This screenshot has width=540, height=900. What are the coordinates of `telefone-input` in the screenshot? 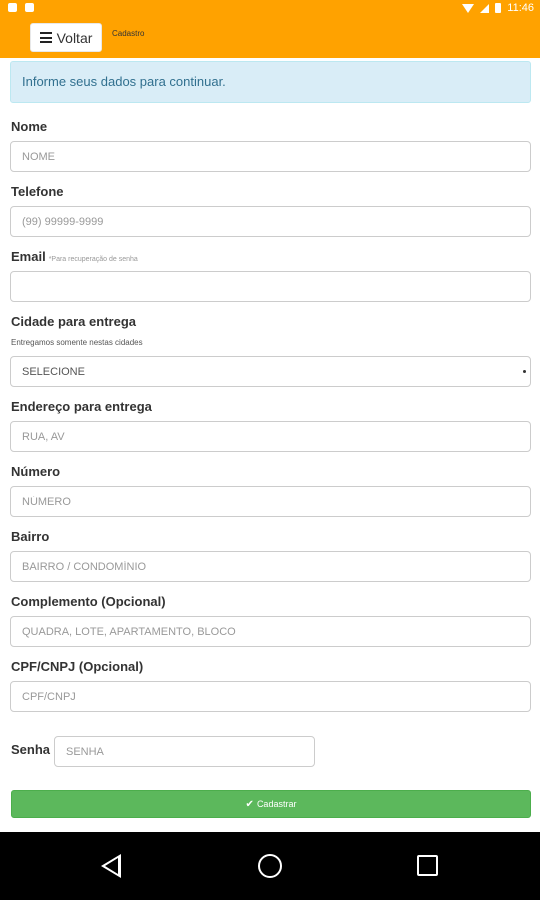 It's located at (270, 221).